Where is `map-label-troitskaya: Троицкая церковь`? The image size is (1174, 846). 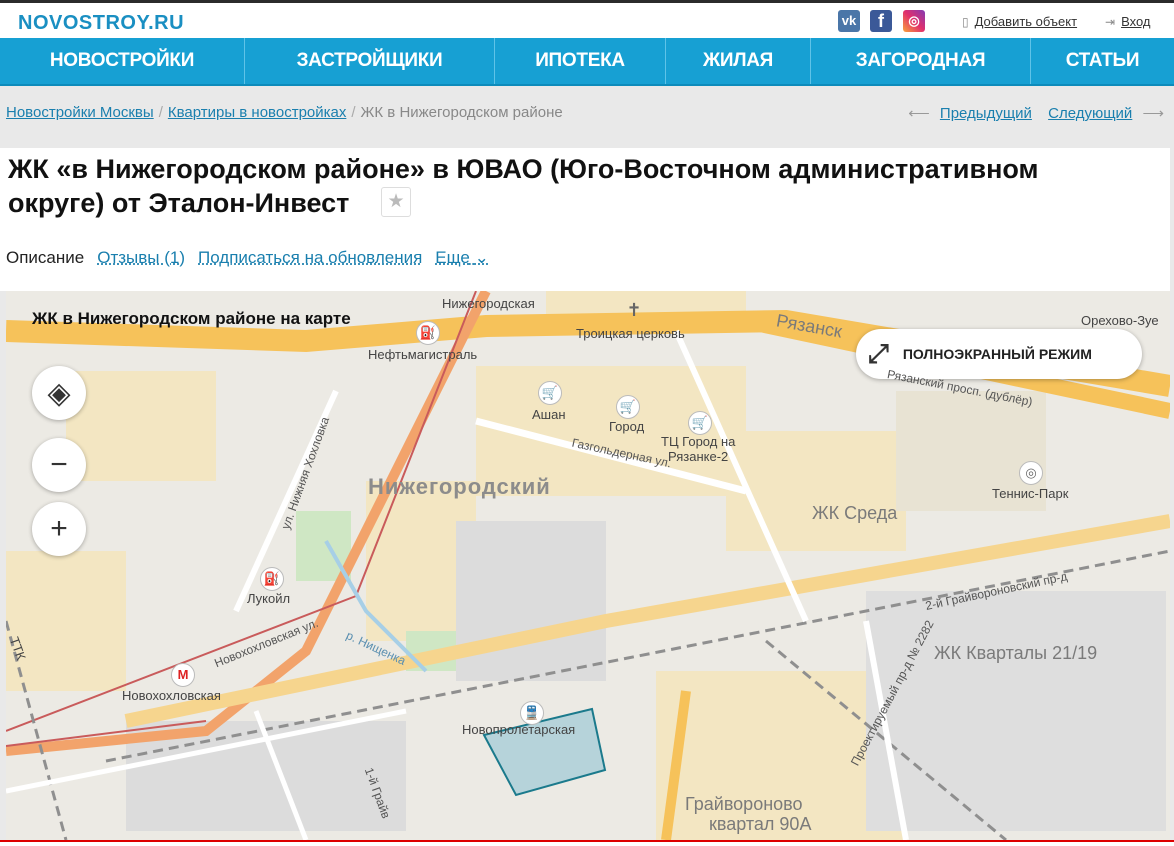
map-label-troitskaya: Троицкая церковь is located at coordinates (630, 333).